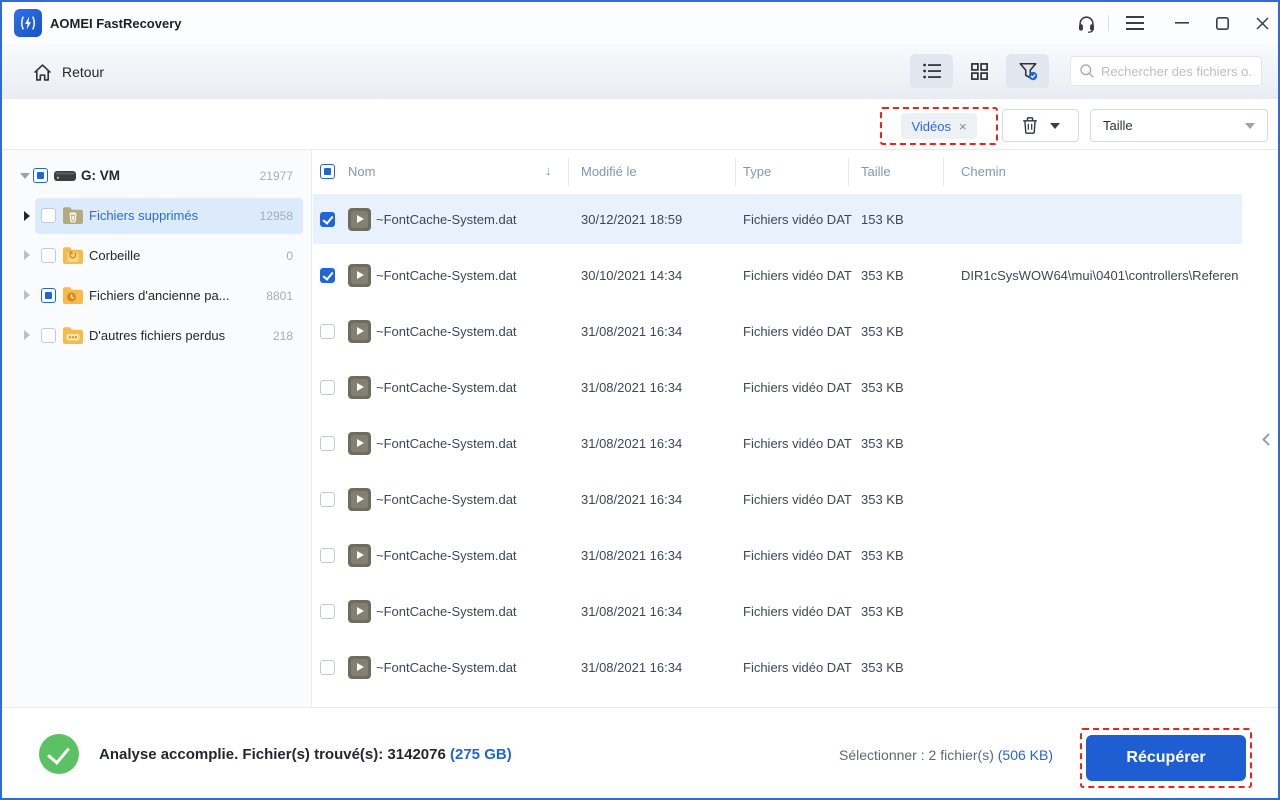 This screenshot has width=1280, height=800. What do you see at coordinates (1266, 439) in the screenshot?
I see `collapse-panel-chevron` at bounding box center [1266, 439].